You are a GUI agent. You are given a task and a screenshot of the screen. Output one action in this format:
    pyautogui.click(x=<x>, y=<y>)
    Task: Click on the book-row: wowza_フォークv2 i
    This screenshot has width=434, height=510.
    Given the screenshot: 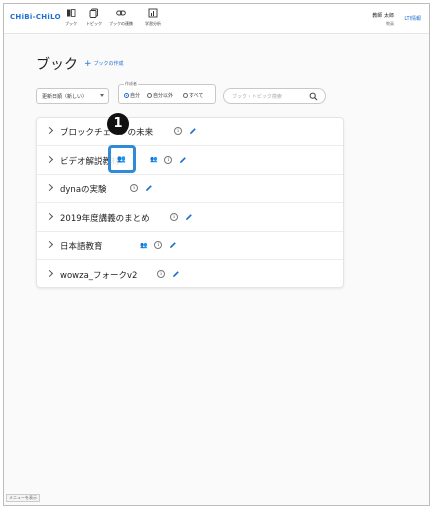 What is the action you would take?
    pyautogui.click(x=190, y=275)
    